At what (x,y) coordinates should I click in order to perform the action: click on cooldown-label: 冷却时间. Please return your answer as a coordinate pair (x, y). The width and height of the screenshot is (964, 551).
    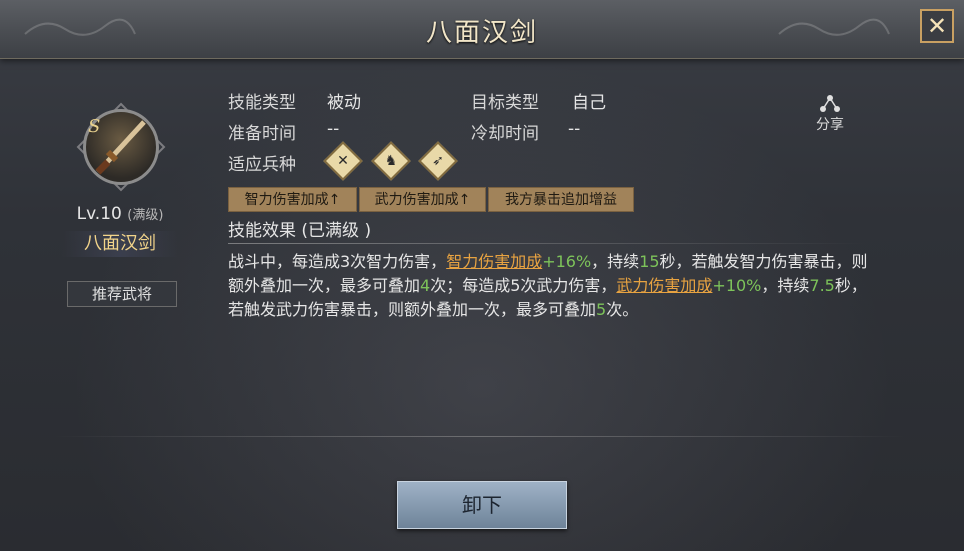
    Looking at the image, I should click on (505, 134).